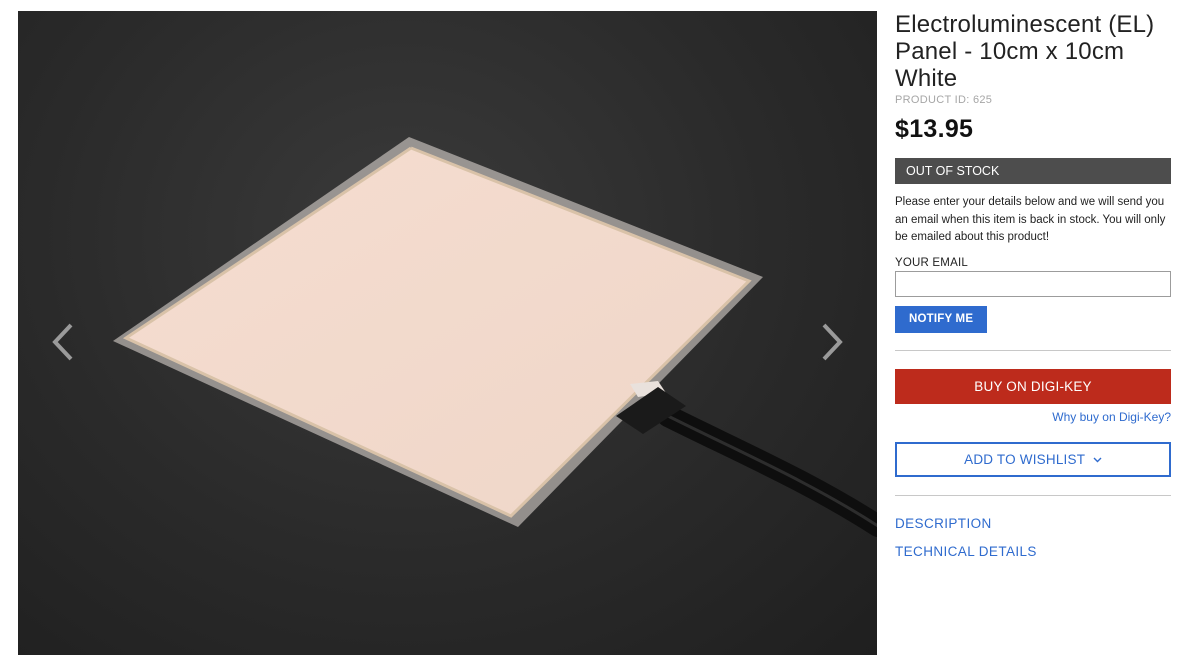 This screenshot has height=659, width=1200. What do you see at coordinates (1033, 171) in the screenshot?
I see `stock-status-banner: OUT OF STOCK` at bounding box center [1033, 171].